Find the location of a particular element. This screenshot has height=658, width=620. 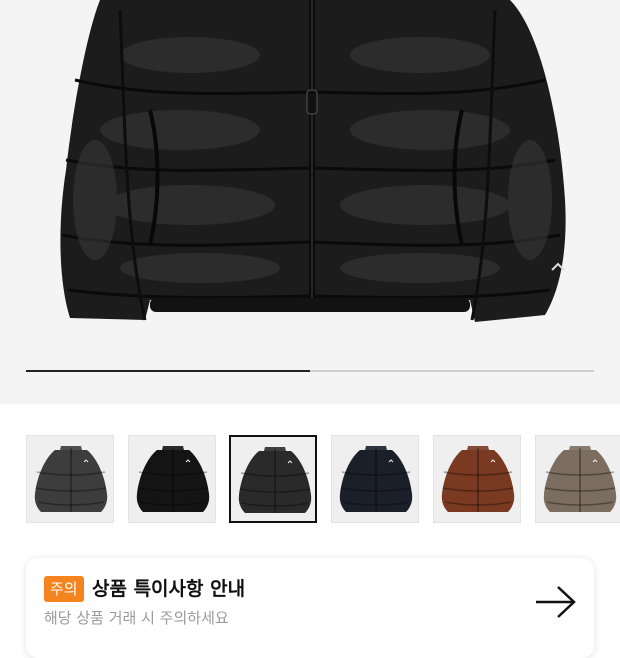

thumbnail-strip is located at coordinates (310, 481).